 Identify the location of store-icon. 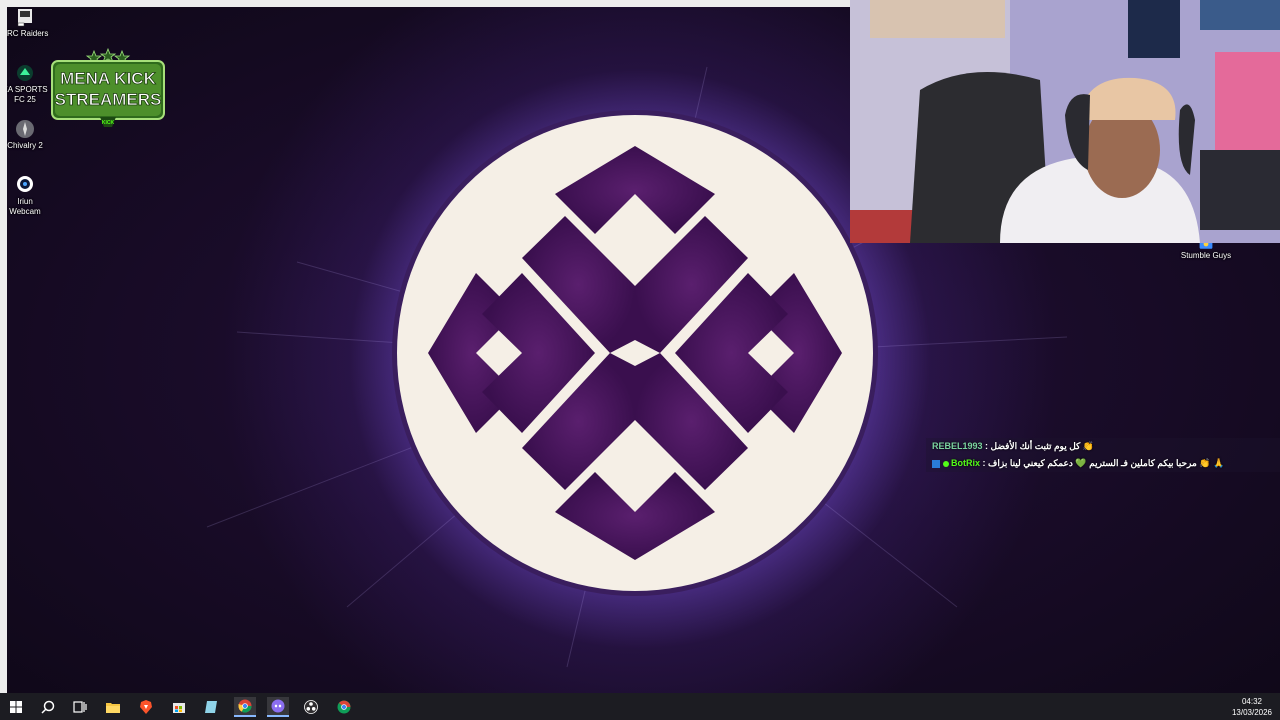
(179, 708).